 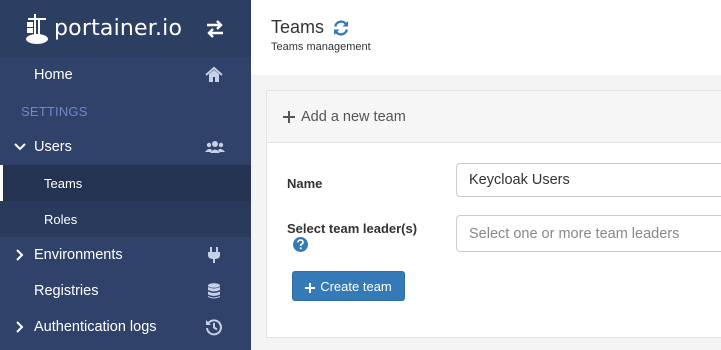 What do you see at coordinates (118, 28) in the screenshot?
I see `brand-name: portainer.io` at bounding box center [118, 28].